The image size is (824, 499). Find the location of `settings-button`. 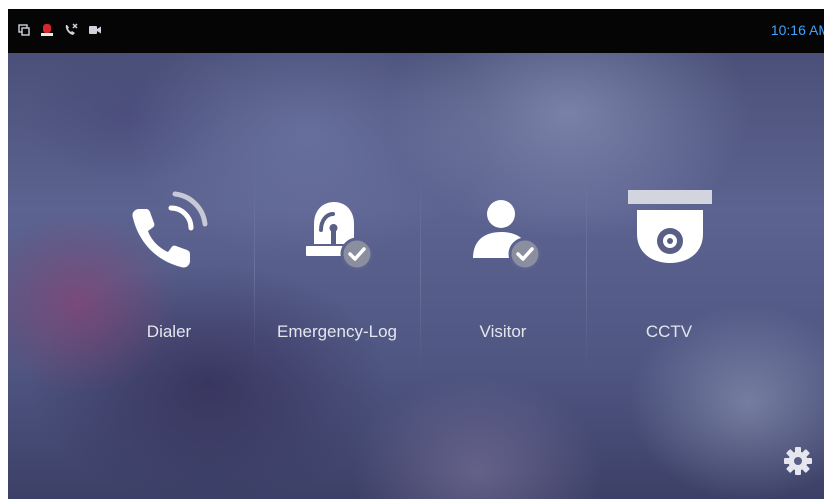

settings-button is located at coordinates (798, 461).